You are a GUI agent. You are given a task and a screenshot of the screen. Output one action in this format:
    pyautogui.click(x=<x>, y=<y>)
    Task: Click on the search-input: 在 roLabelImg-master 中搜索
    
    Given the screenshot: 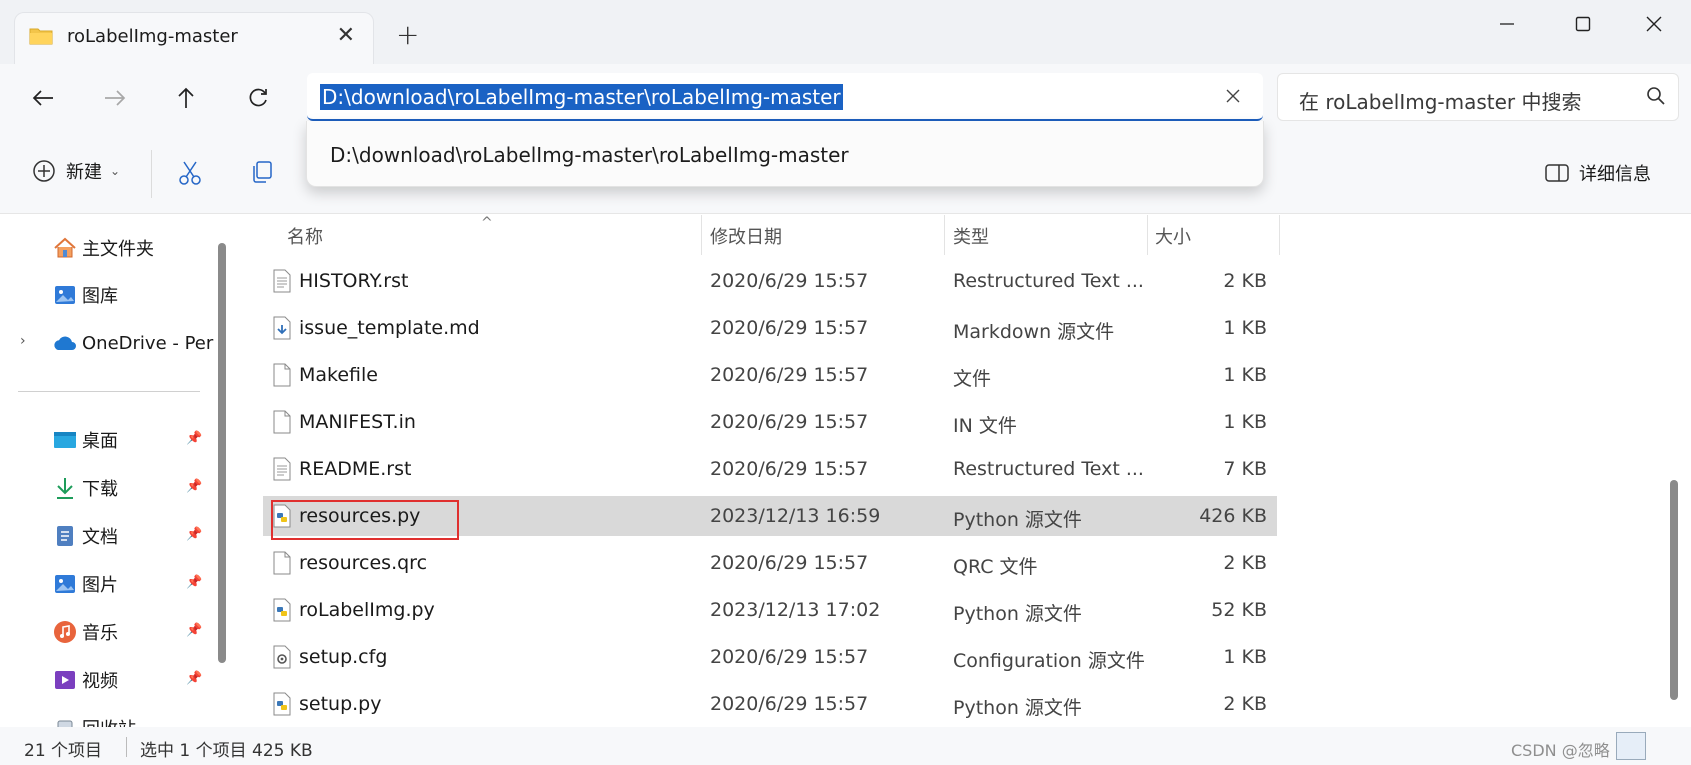 What is the action you would take?
    pyautogui.click(x=1440, y=100)
    